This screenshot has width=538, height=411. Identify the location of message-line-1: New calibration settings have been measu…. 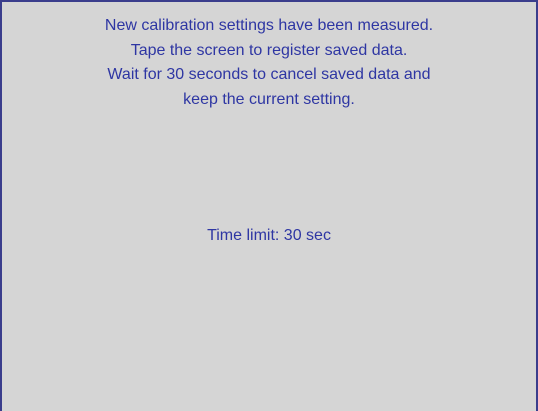
(269, 25).